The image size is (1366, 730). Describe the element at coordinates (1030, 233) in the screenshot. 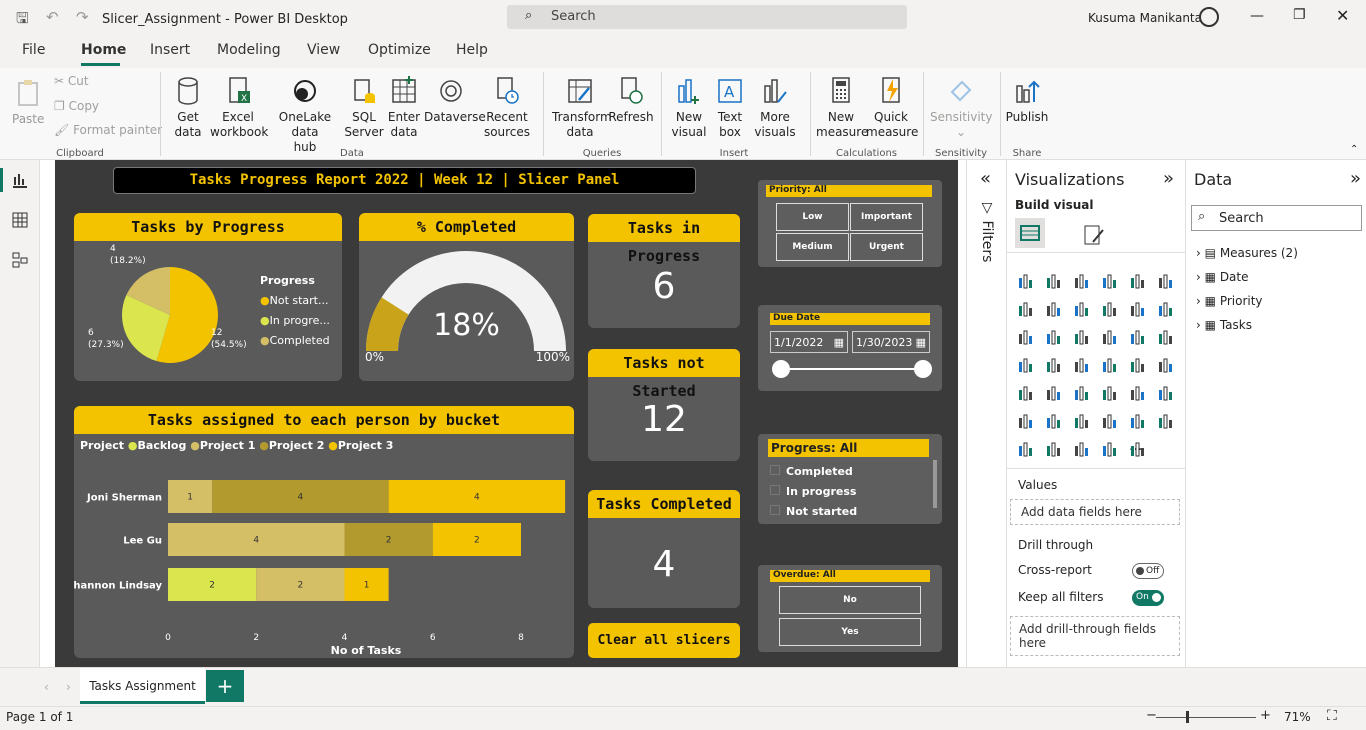

I see `build-visual-tab` at that location.